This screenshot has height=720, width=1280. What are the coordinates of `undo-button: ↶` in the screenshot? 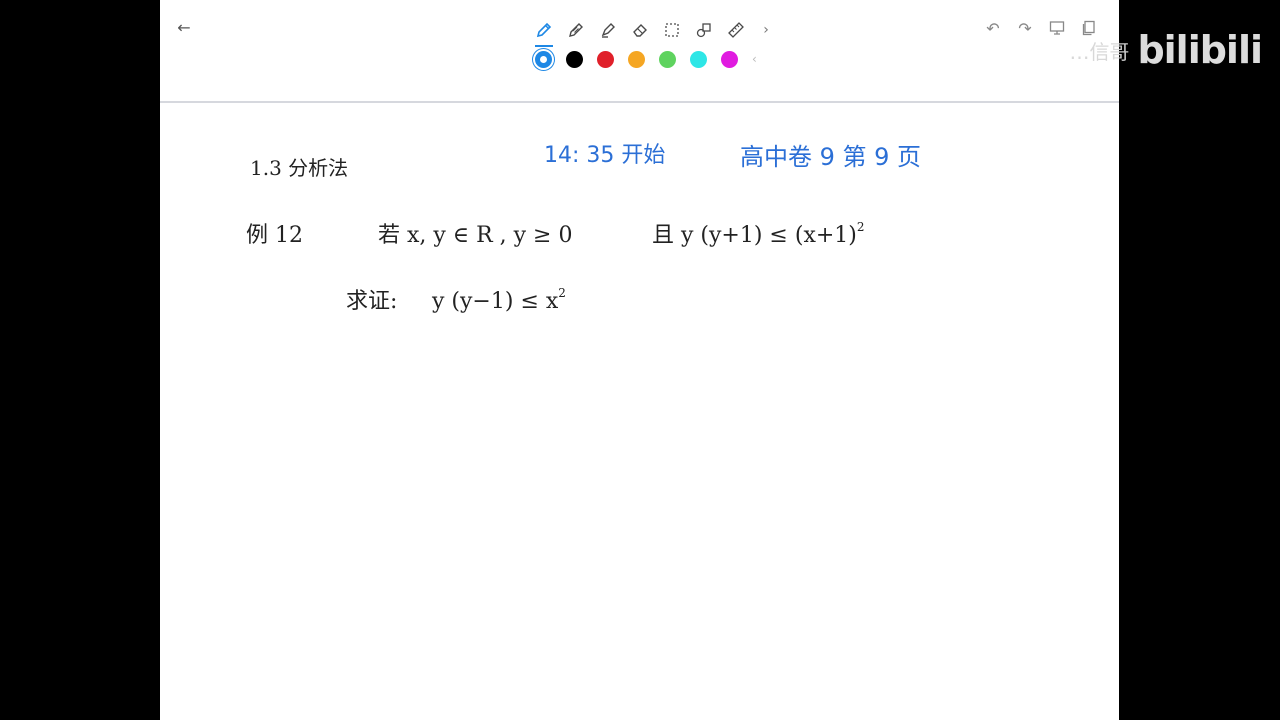 It's located at (993, 28).